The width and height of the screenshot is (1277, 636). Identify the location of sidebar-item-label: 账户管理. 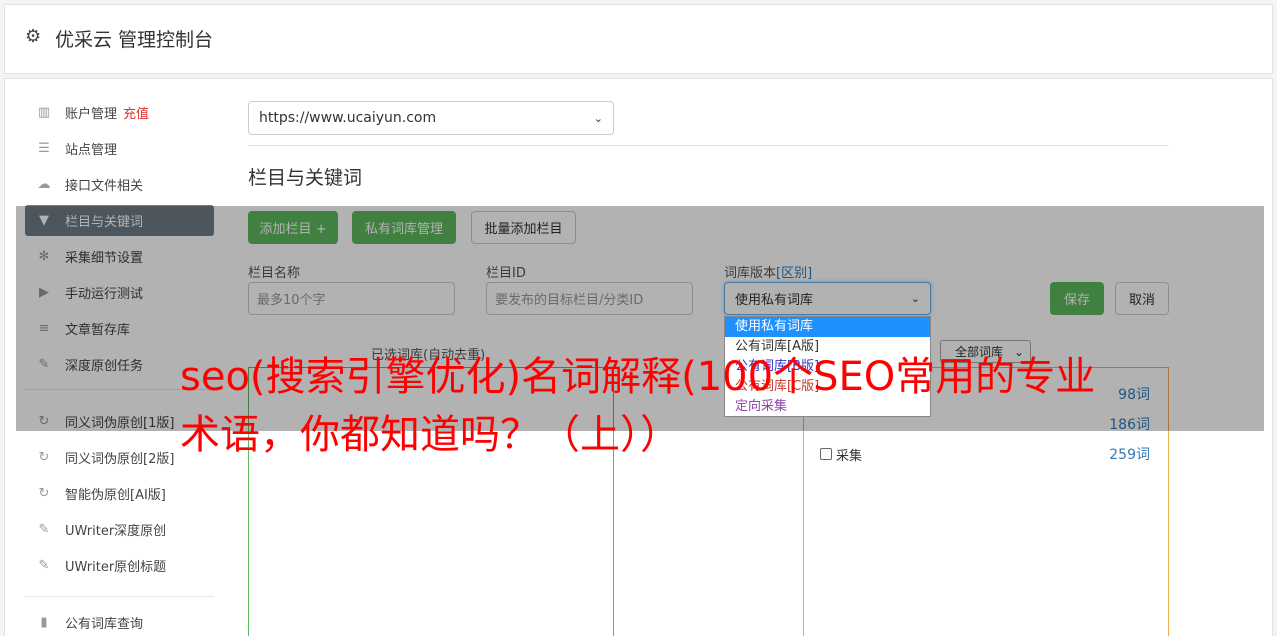
(91, 114).